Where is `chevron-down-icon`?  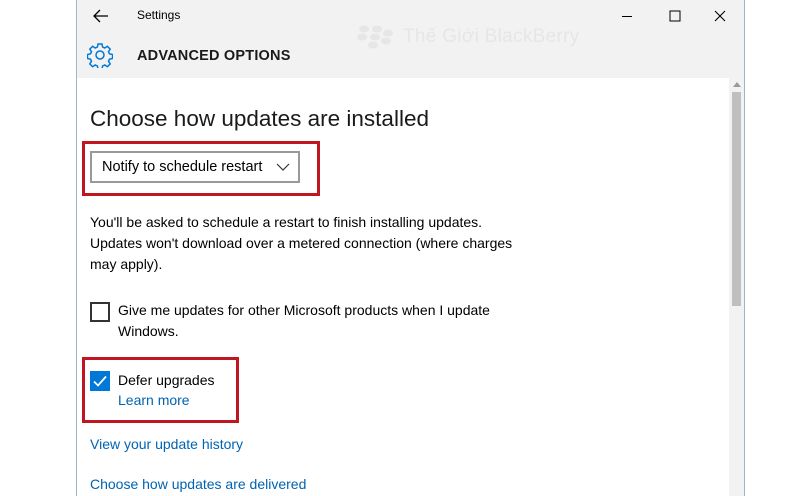
chevron-down-icon is located at coordinates (283, 167).